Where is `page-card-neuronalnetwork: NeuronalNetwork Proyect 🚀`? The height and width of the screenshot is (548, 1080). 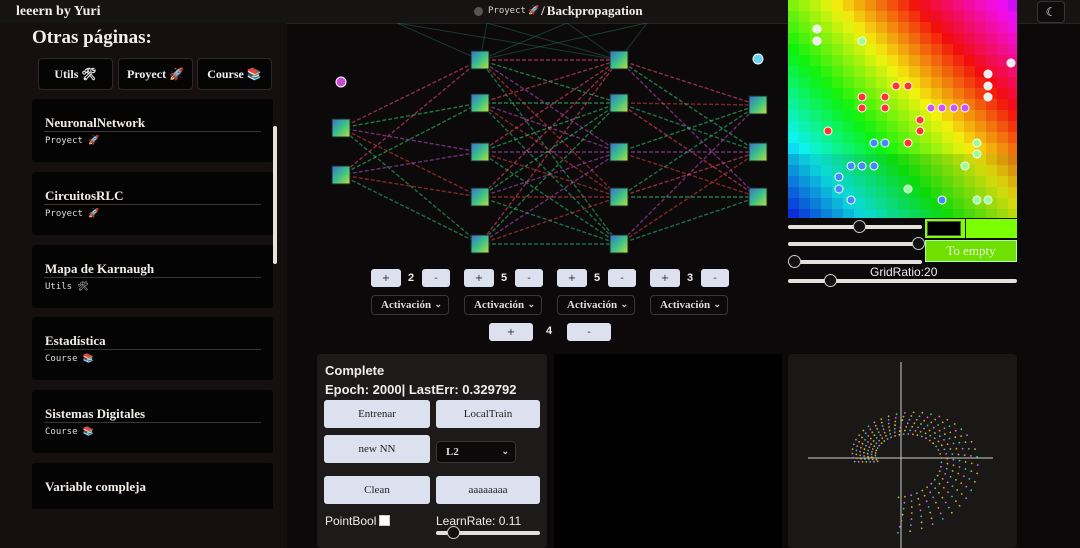
page-card-neuronalnetwork: NeuronalNetwork Proyect 🚀 is located at coordinates (152, 130).